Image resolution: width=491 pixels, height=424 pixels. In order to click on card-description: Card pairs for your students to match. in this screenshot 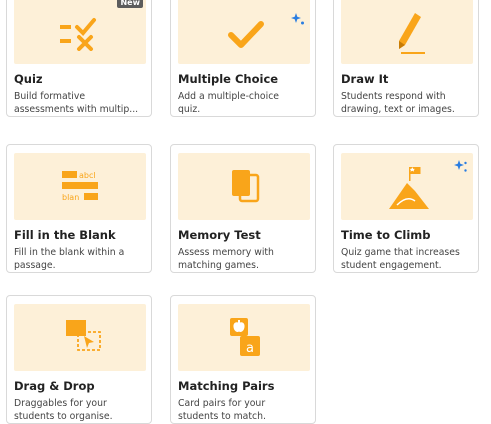, I will do `click(222, 410)`.